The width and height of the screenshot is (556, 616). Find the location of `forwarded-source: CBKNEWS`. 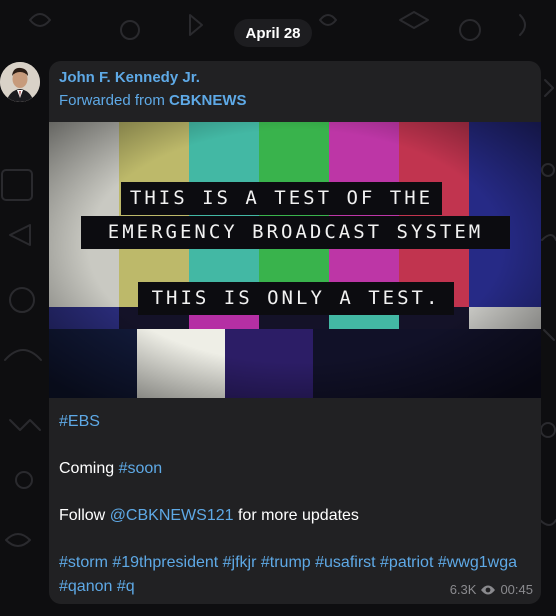

forwarded-source: CBKNEWS is located at coordinates (208, 100).